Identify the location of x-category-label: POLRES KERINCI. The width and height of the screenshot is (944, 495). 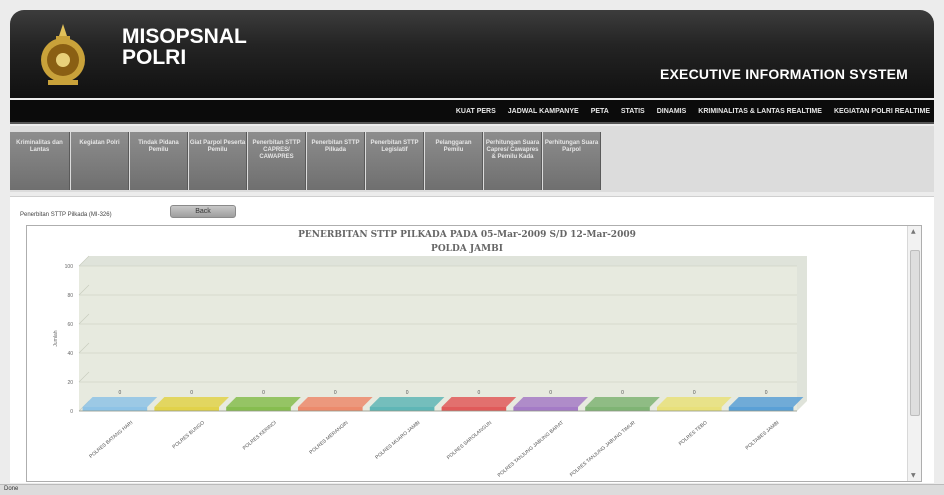
(260, 436).